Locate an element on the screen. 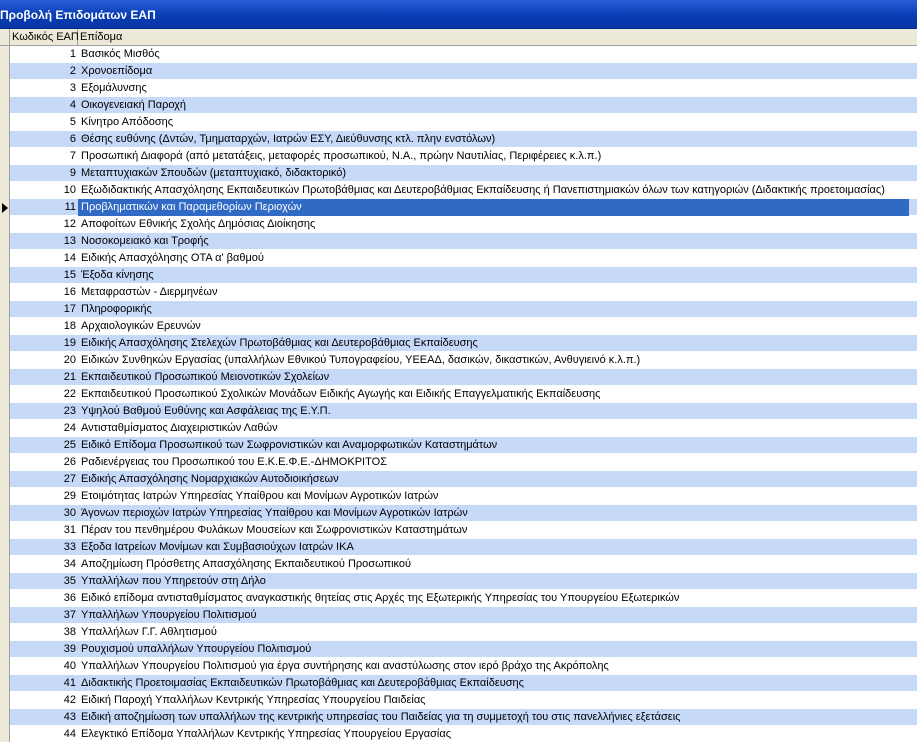 The height and width of the screenshot is (742, 917). cell-code: 24 is located at coordinates (44, 428).